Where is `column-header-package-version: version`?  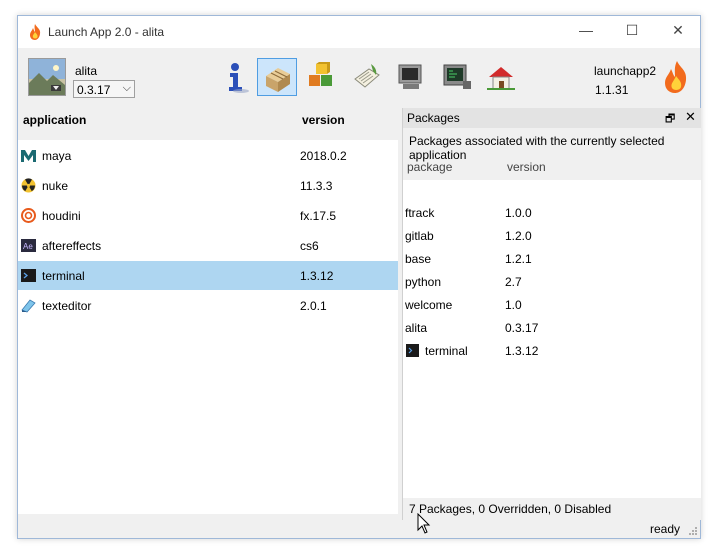 column-header-package-version: version is located at coordinates (526, 167).